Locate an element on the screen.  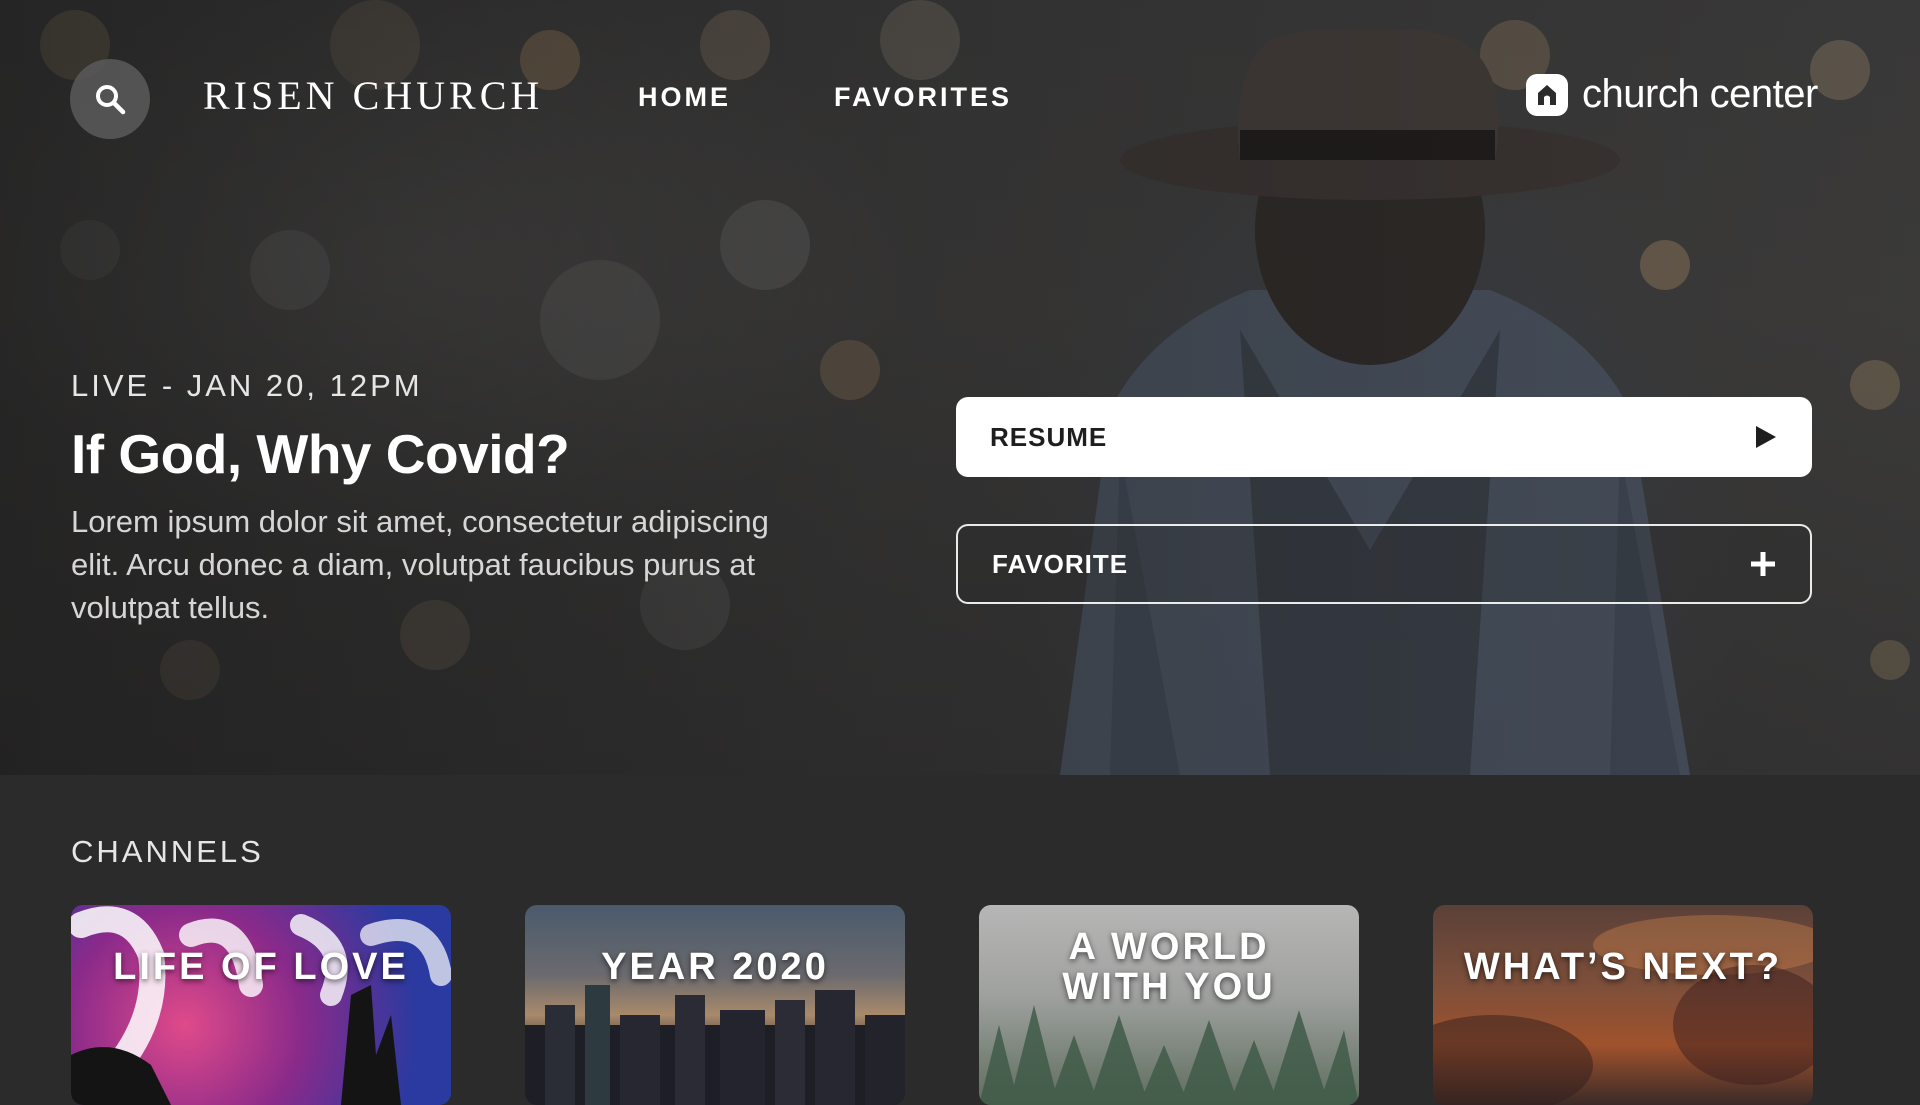
channel-card-title: A WORLD WITH YOU is located at coordinates (1169, 967).